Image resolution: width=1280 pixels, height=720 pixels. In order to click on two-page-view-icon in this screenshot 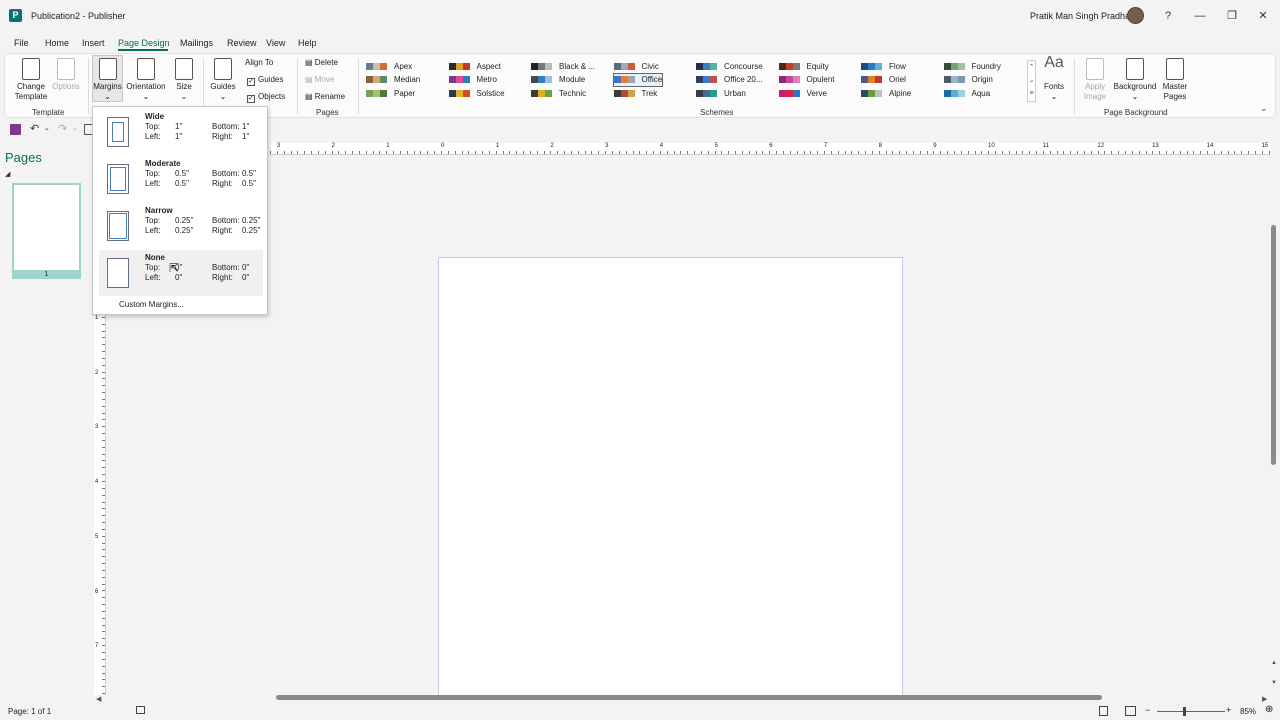, I will do `click(1130, 711)`.